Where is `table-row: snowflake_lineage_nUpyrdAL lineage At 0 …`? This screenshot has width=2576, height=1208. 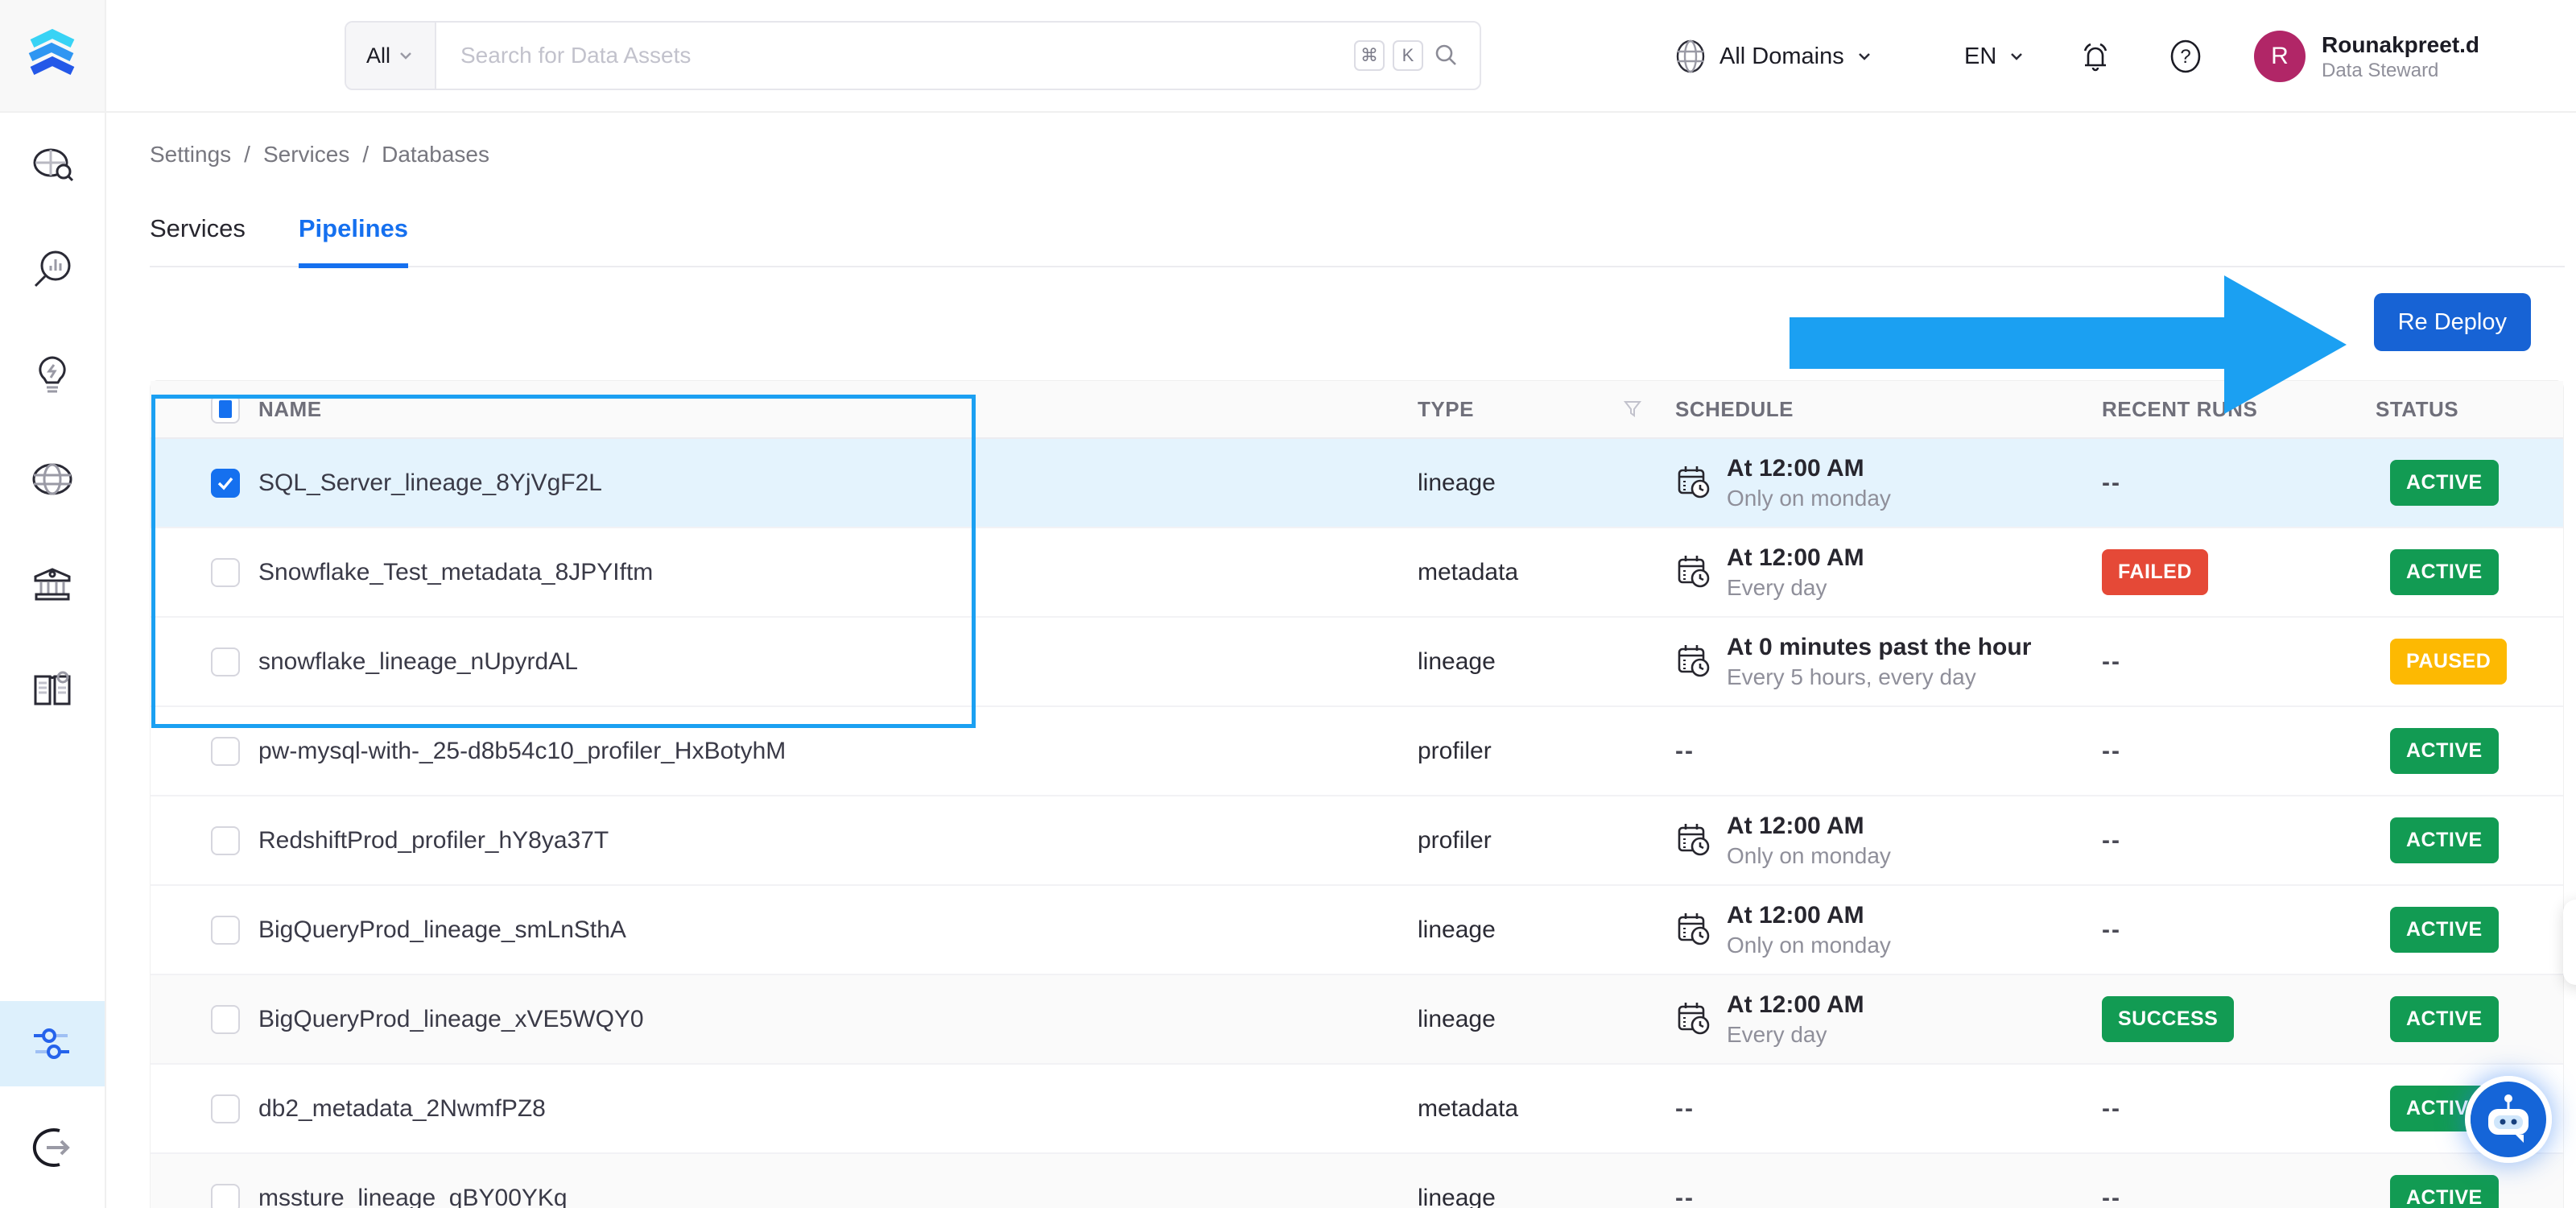
table-row: snowflake_lineage_nUpyrdAL lineage At 0 … is located at coordinates (1357, 662).